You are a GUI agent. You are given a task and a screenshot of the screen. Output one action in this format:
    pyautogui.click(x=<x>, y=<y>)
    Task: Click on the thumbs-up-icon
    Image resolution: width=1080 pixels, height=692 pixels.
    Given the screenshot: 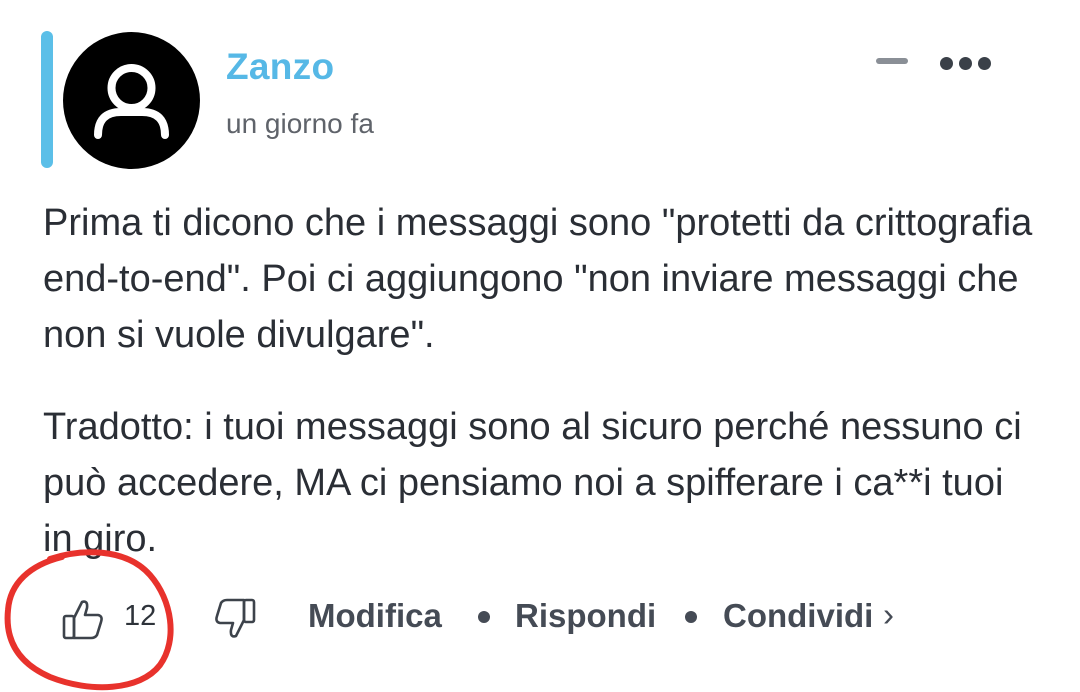 What is the action you would take?
    pyautogui.click(x=82, y=620)
    